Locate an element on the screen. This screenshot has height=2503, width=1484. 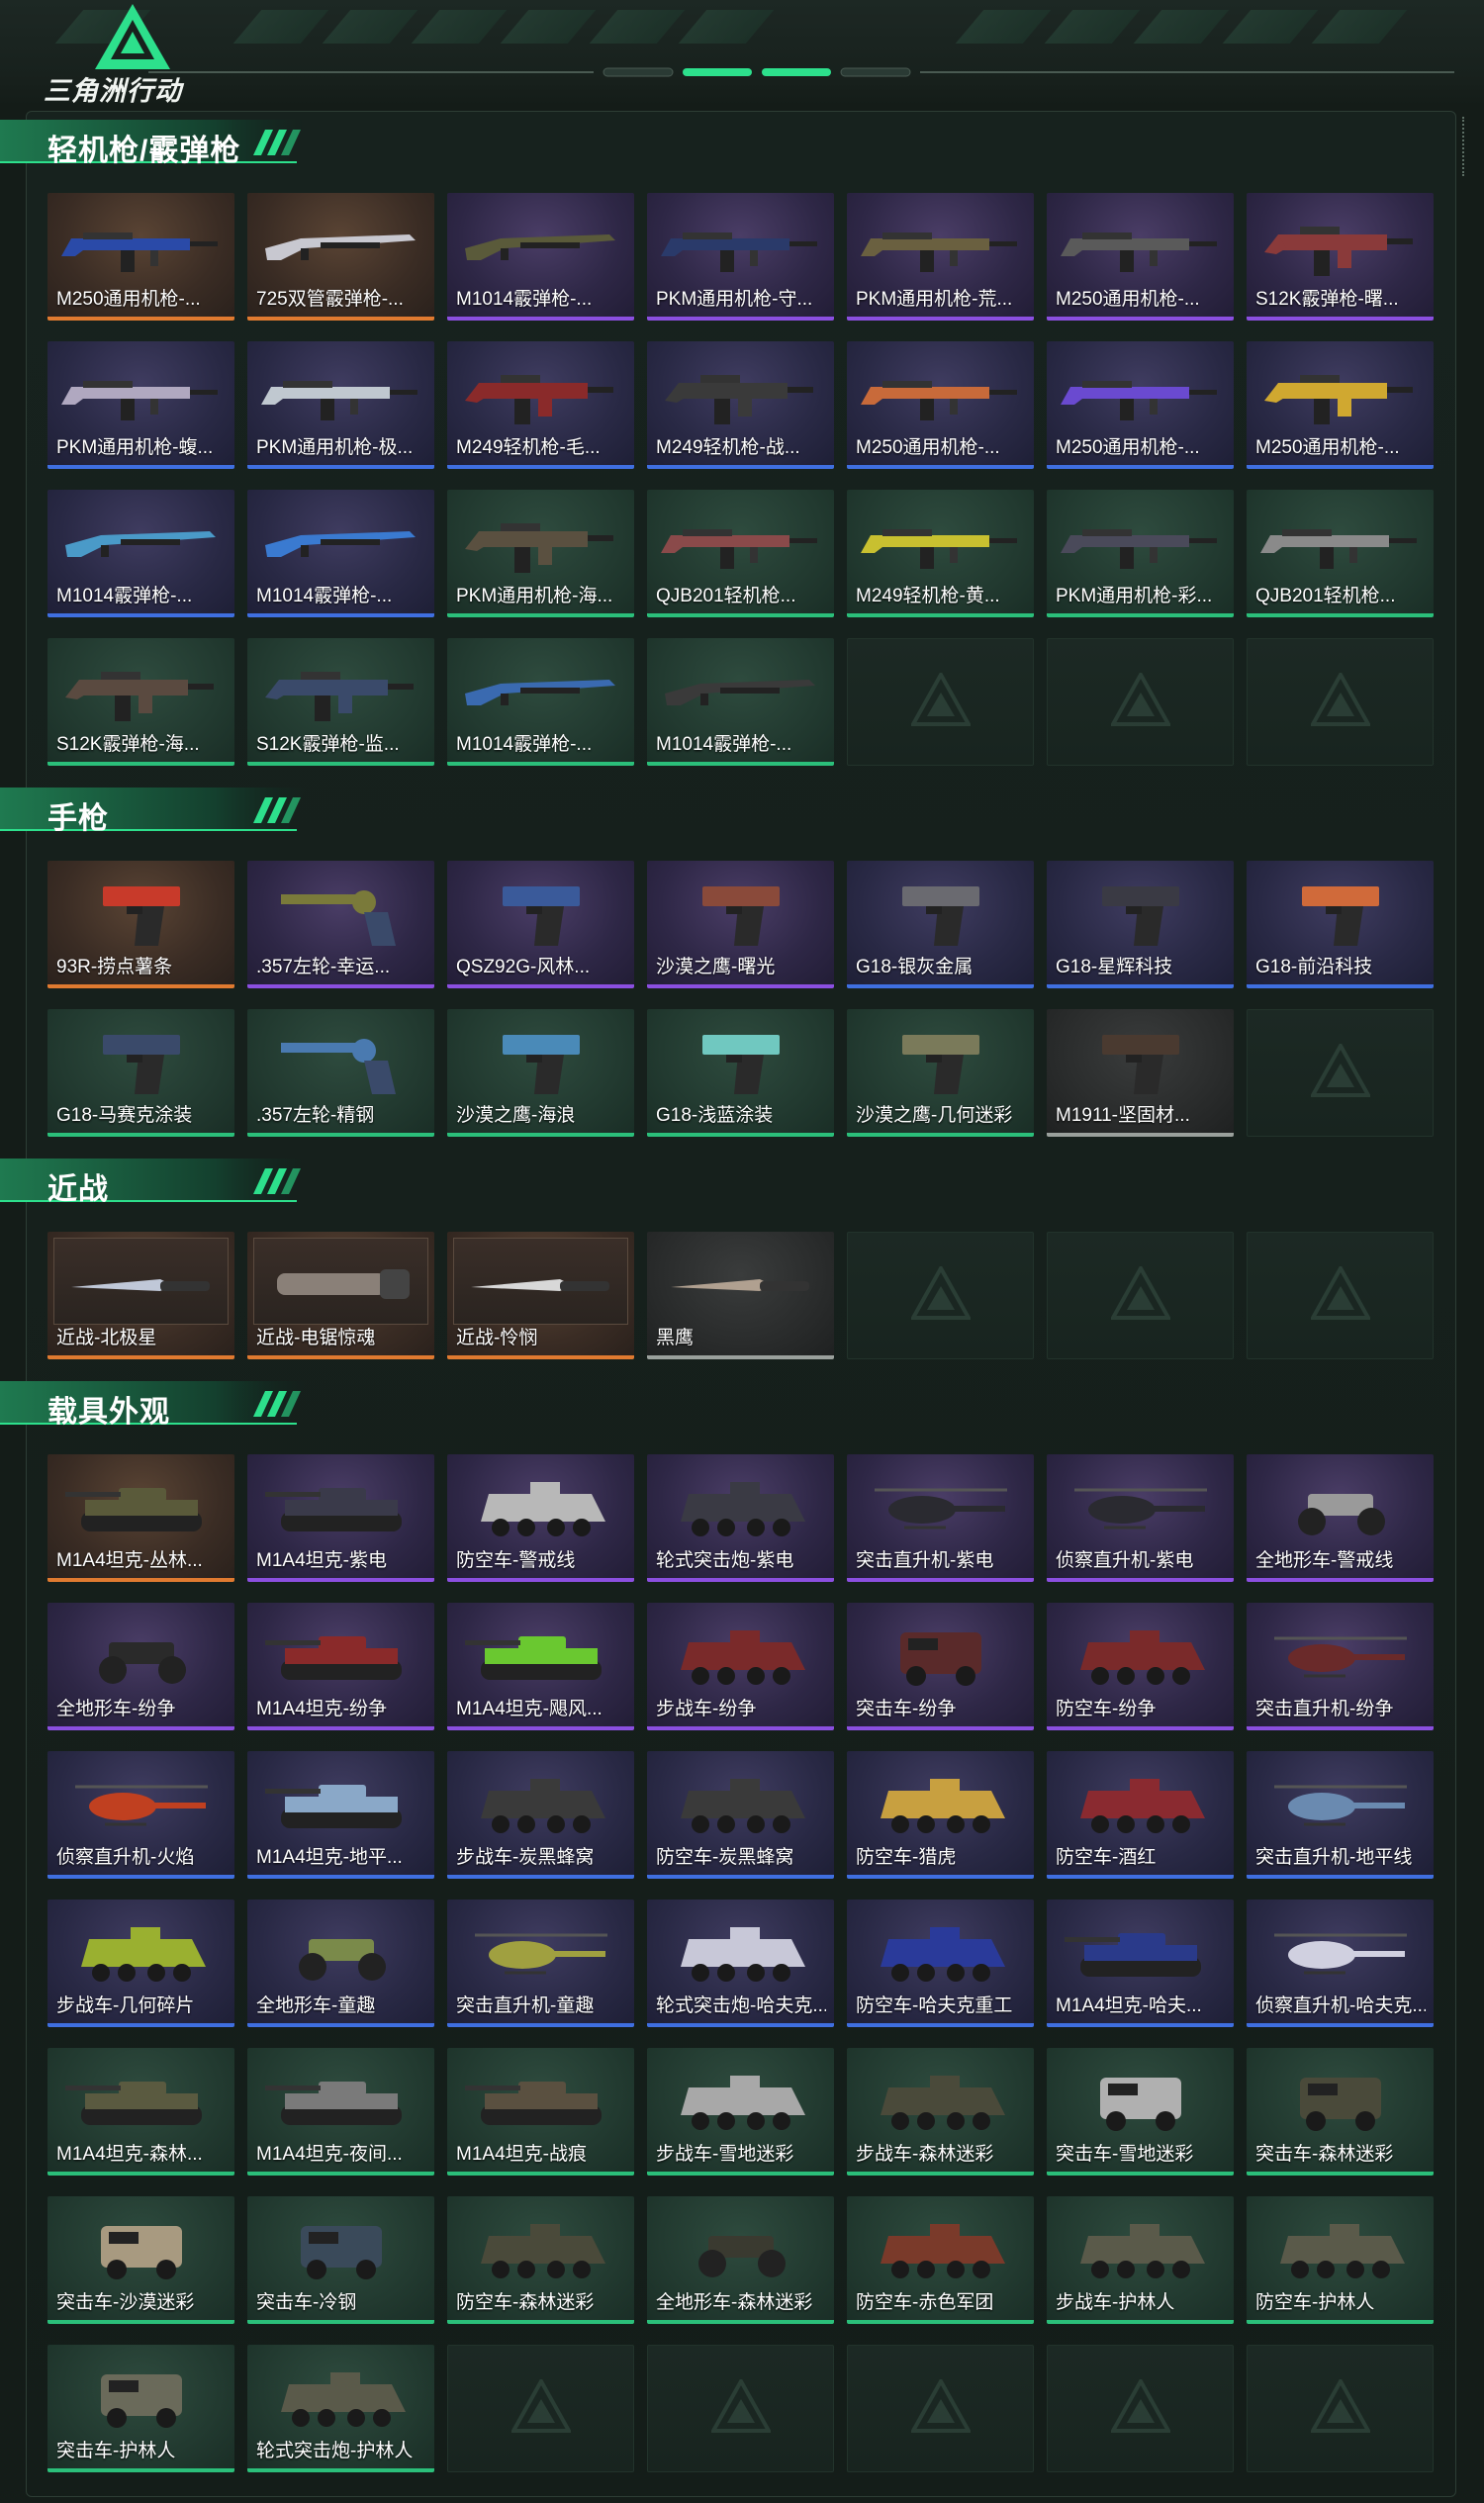
skin-card: 突击车-森林迷彩 is located at coordinates (1340, 2112).